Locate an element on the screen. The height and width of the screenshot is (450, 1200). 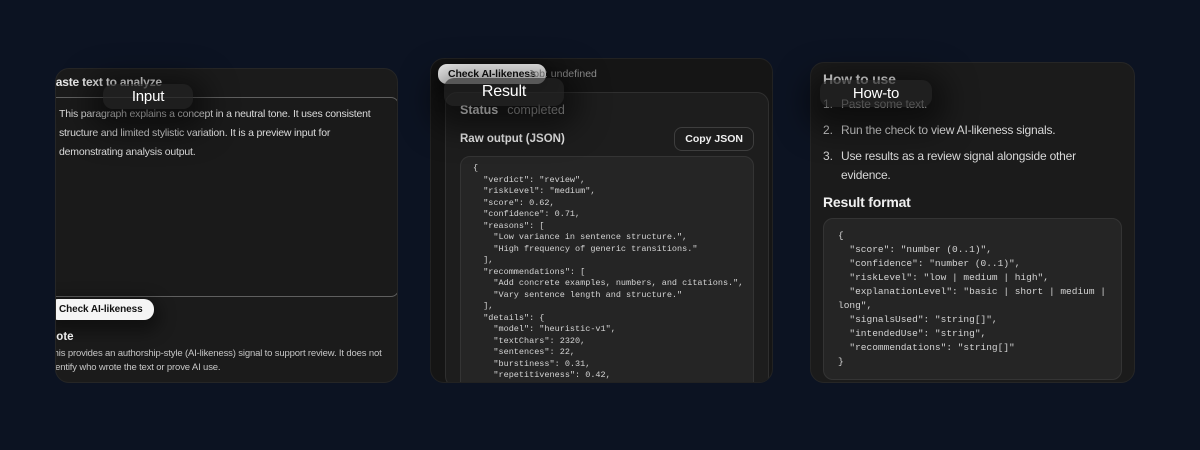
annotation-chip-howto: How-to is located at coordinates (876, 93).